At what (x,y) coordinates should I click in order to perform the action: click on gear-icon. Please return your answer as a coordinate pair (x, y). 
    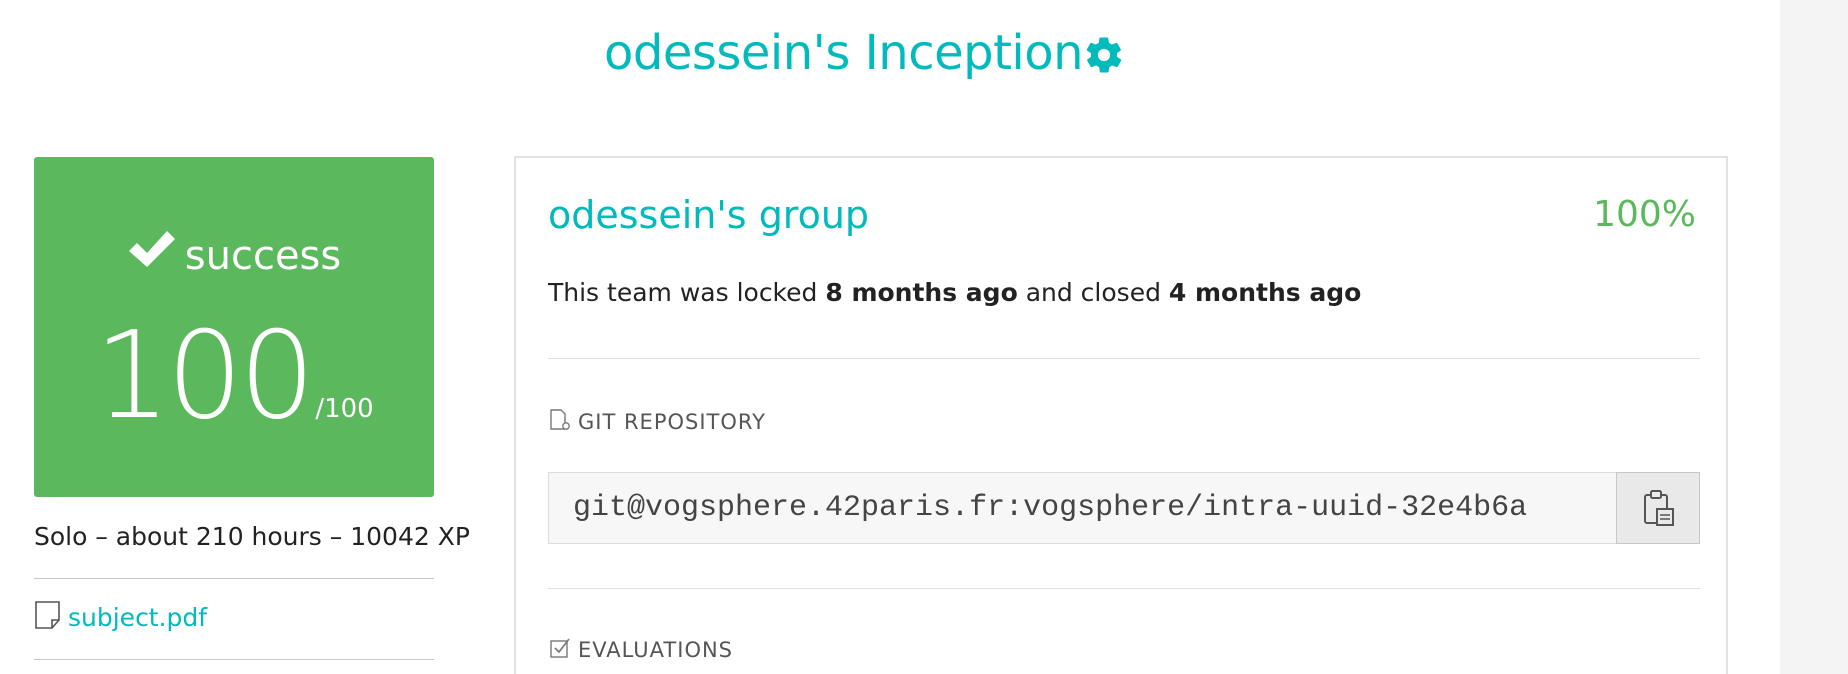
    Looking at the image, I should click on (1104, 55).